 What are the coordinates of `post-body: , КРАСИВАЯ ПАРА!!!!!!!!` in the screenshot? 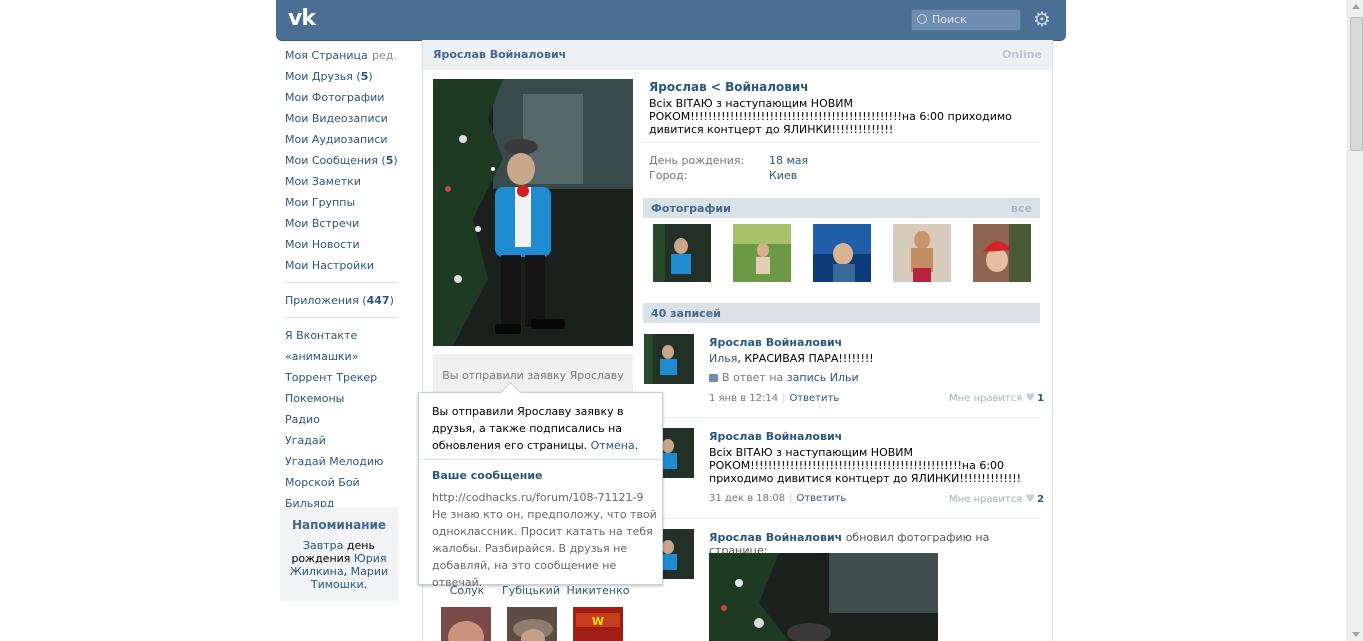 It's located at (805, 358).